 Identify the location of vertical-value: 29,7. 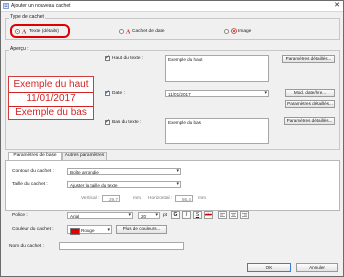
(113, 199).